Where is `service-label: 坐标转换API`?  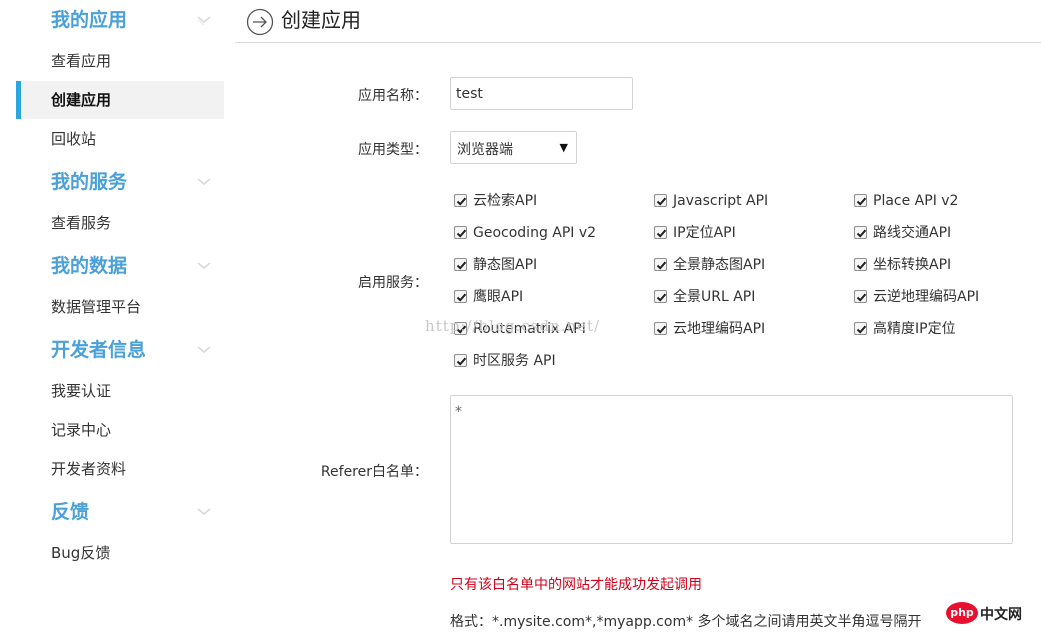
service-label: 坐标转换API is located at coordinates (912, 265).